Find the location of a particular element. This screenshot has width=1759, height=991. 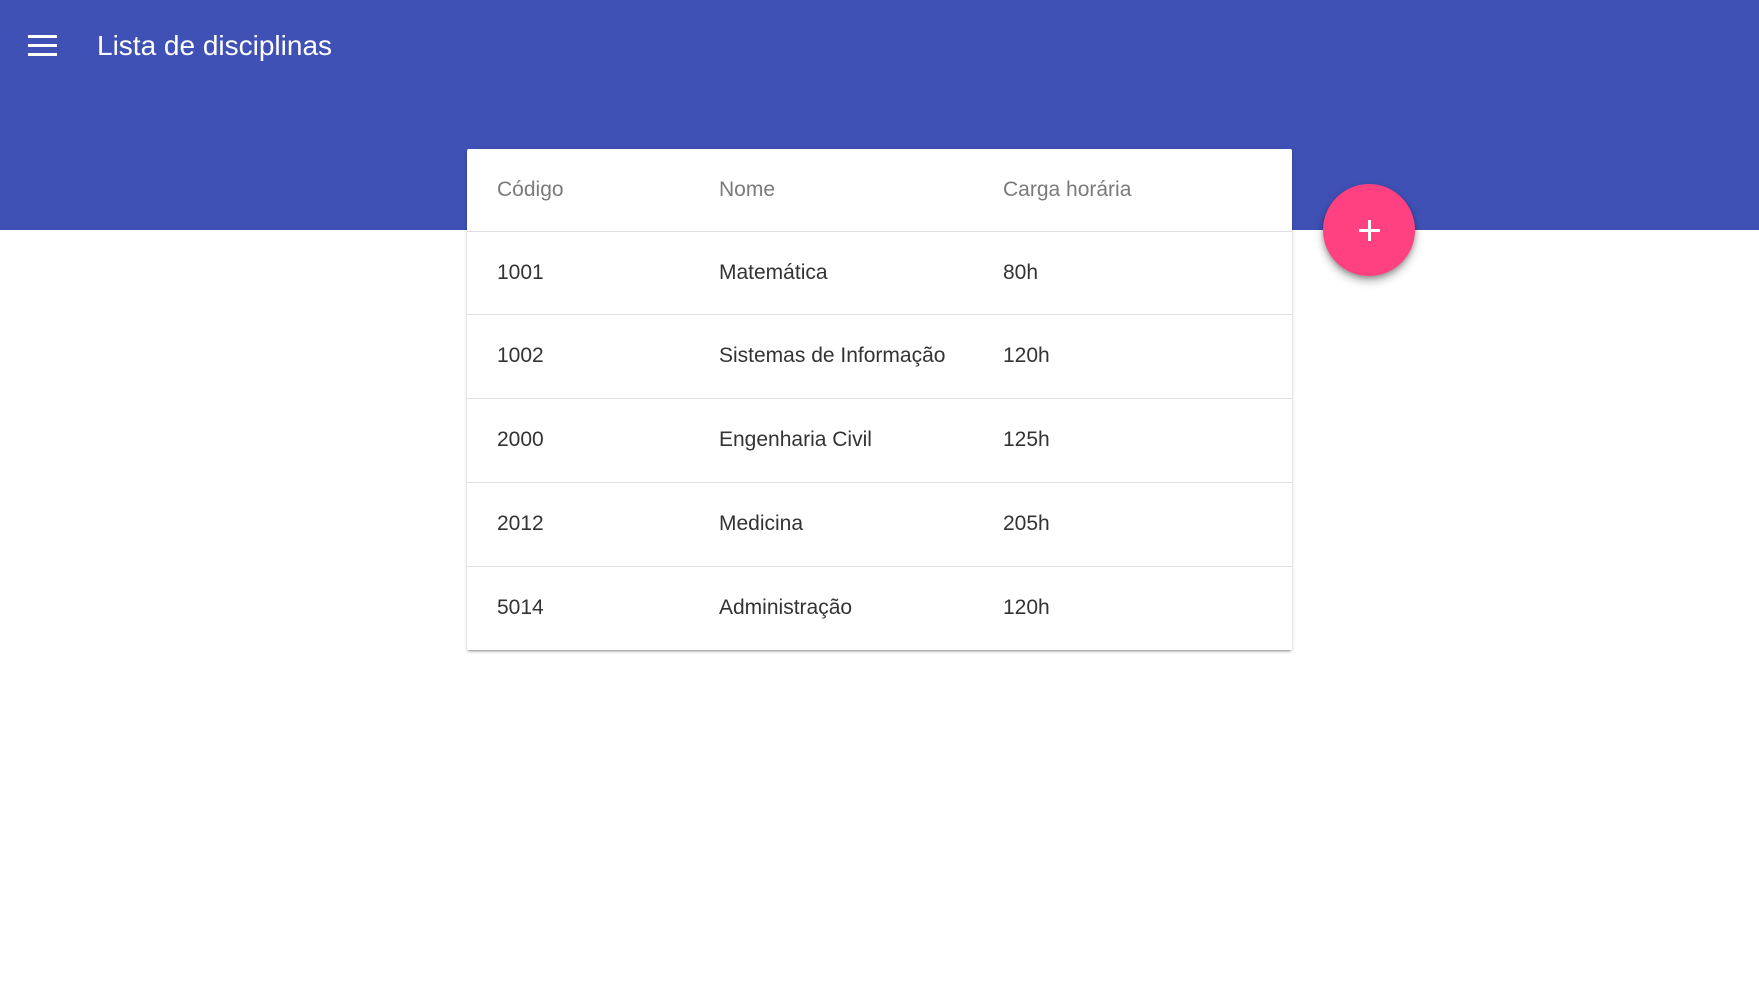

cell-nome: Engenharia Civil is located at coordinates (795, 439).